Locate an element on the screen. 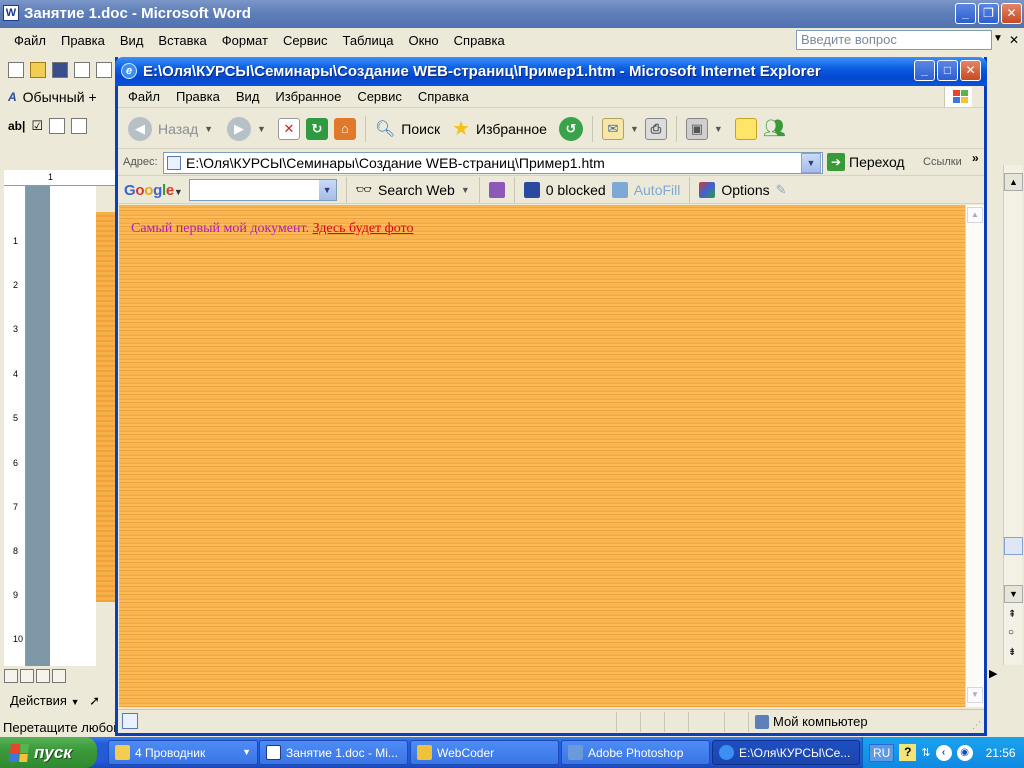 The image size is (1024, 768). dropdown-field-icon is located at coordinates (57, 126).